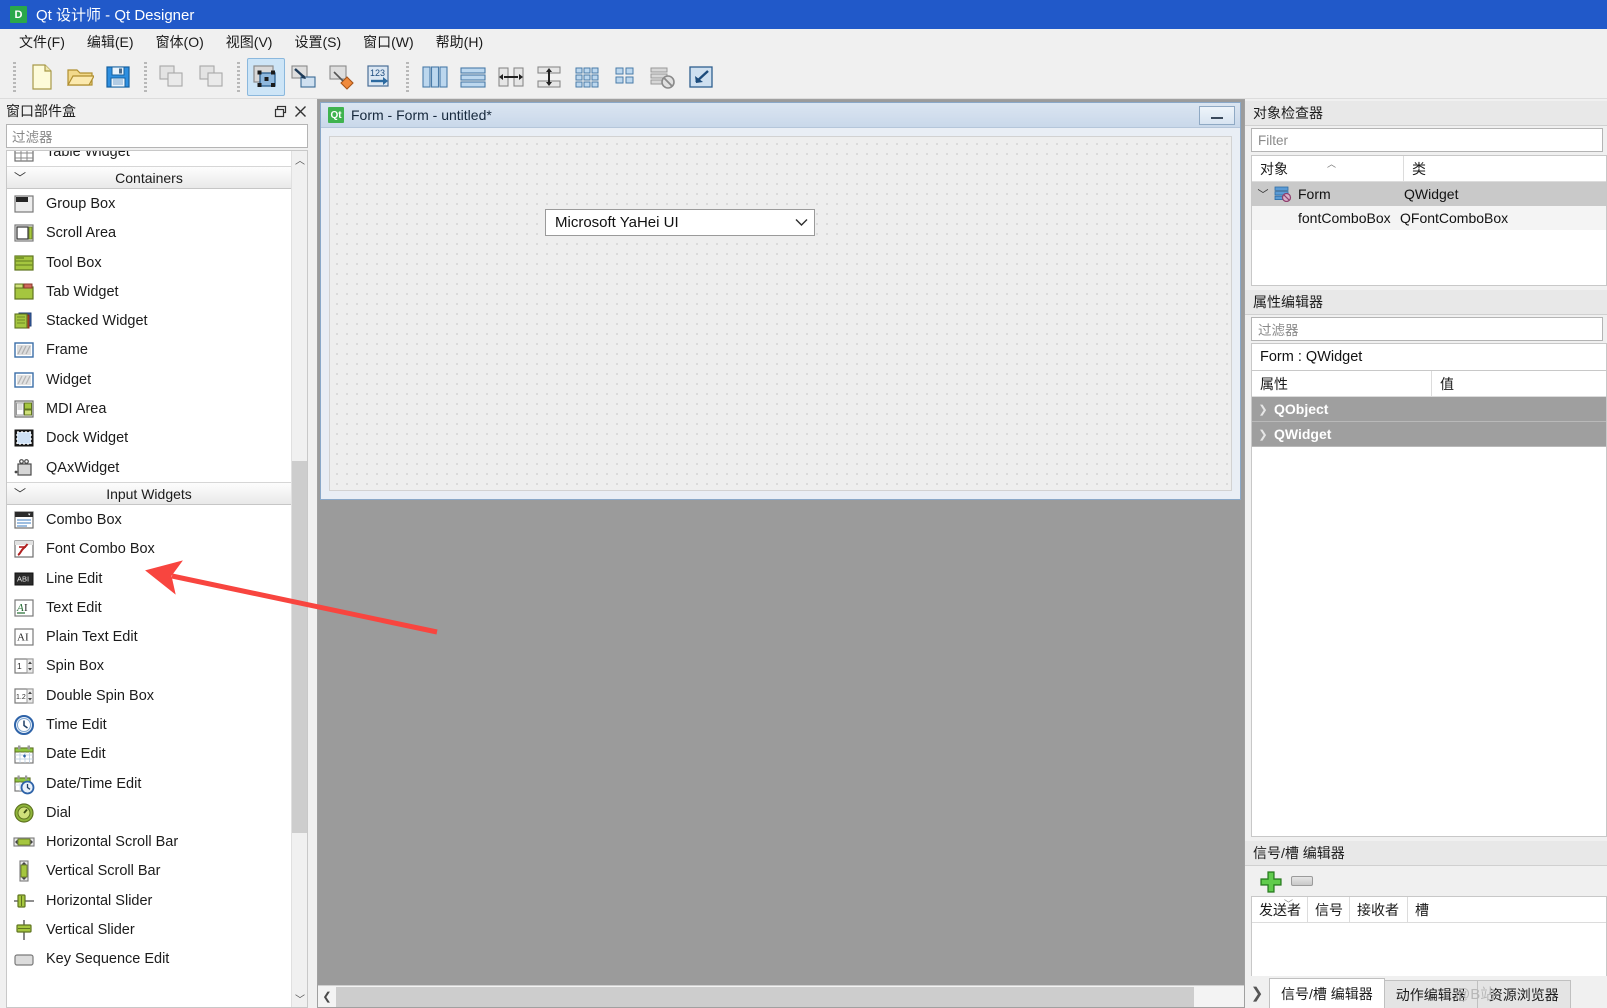 Image resolution: width=1607 pixels, height=1008 pixels. Describe the element at coordinates (1430, 994) in the screenshot. I see `tab-action-editor: 动作编辑器` at that location.